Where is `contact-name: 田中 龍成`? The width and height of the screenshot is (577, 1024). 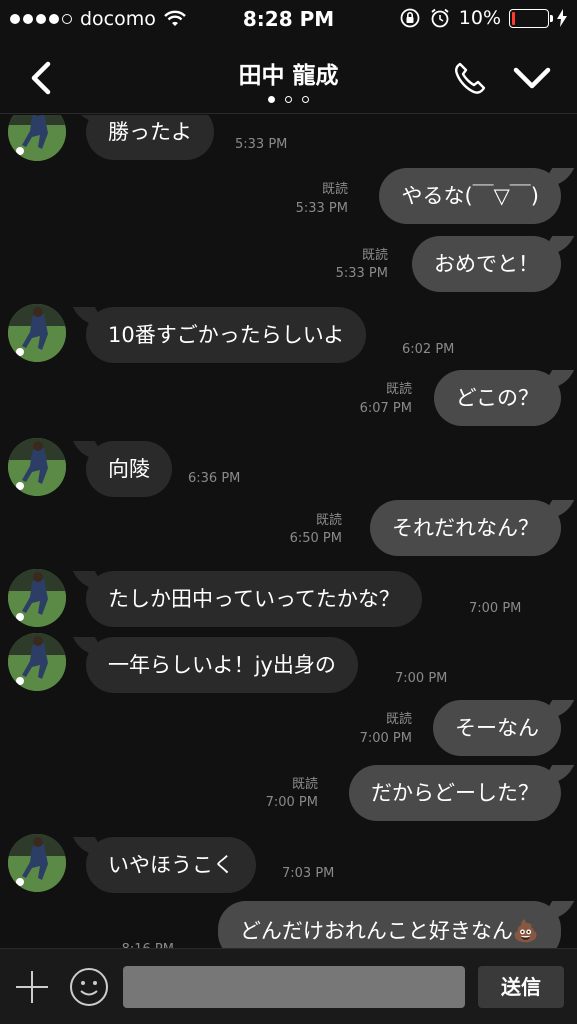 contact-name: 田中 龍成 is located at coordinates (288, 73).